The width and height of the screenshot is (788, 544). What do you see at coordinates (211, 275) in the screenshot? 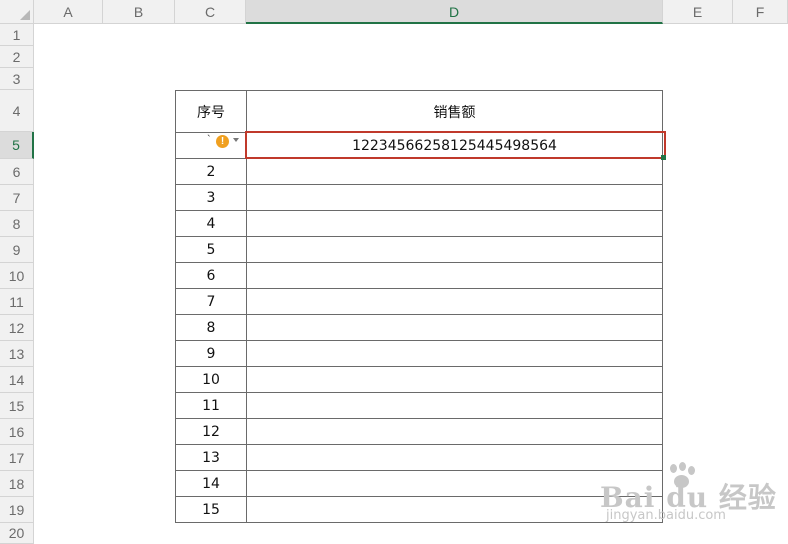
I see `index-cell: 6` at bounding box center [211, 275].